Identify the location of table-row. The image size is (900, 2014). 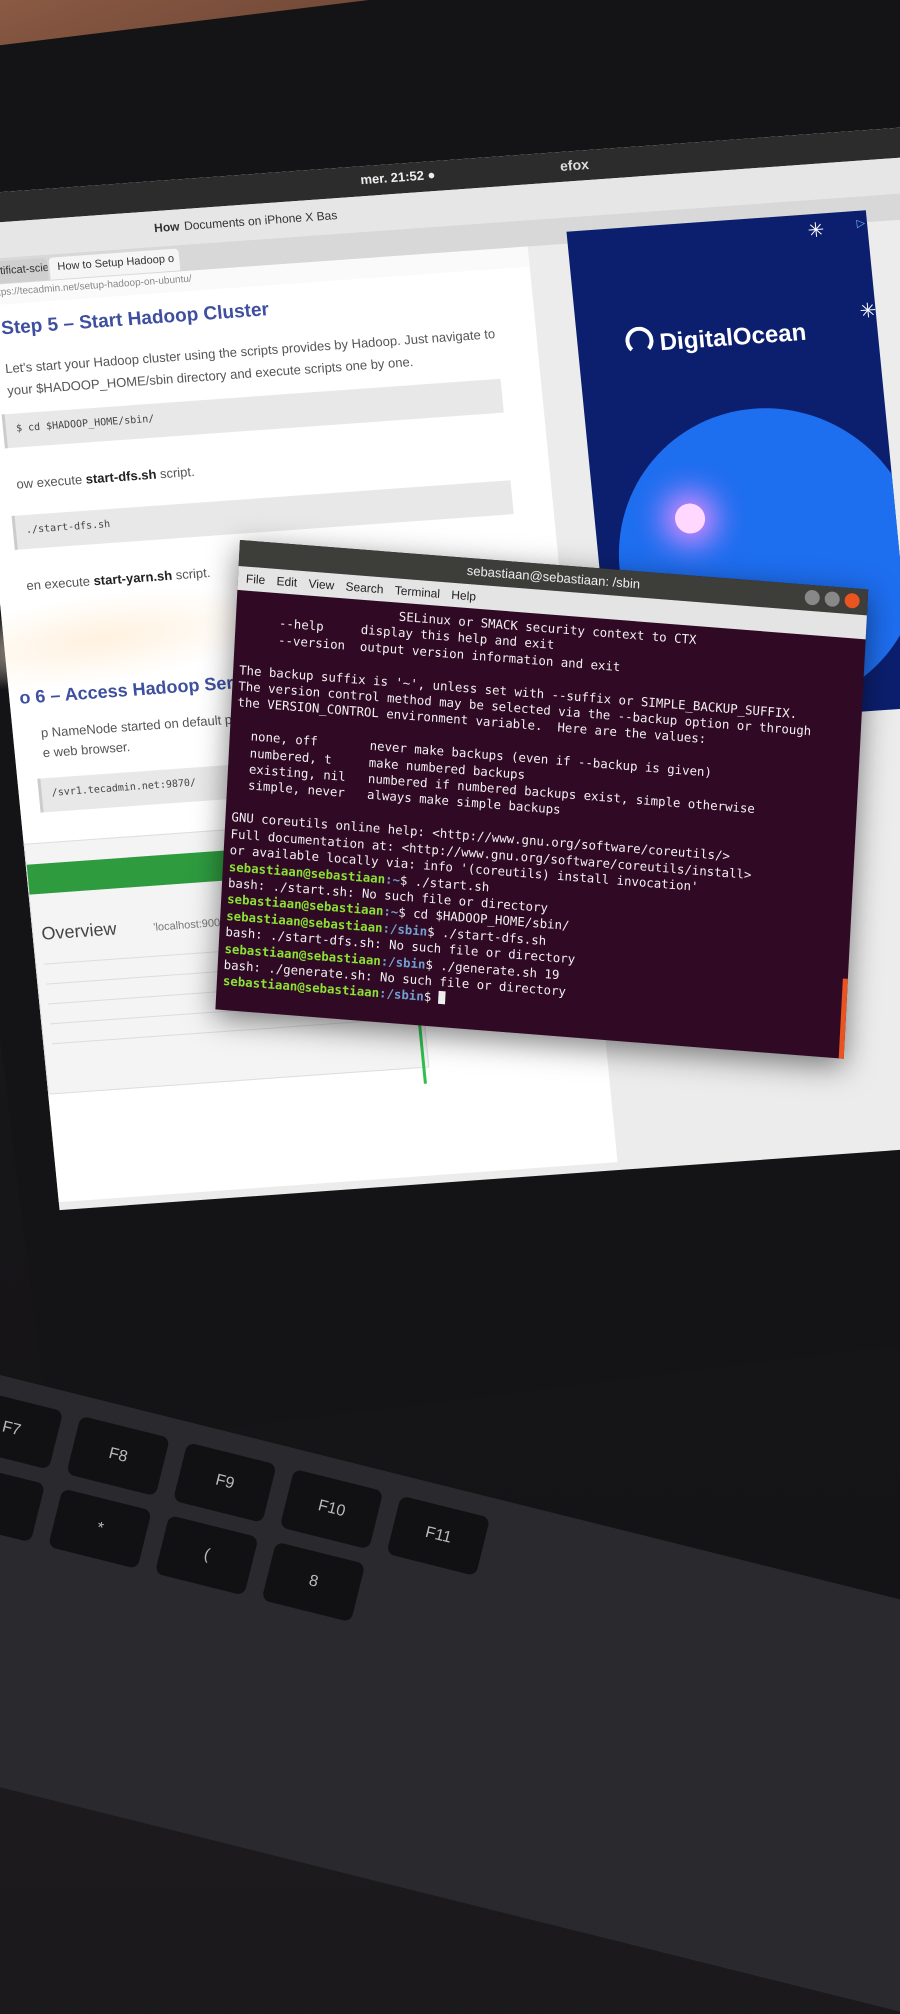
(227, 1031).